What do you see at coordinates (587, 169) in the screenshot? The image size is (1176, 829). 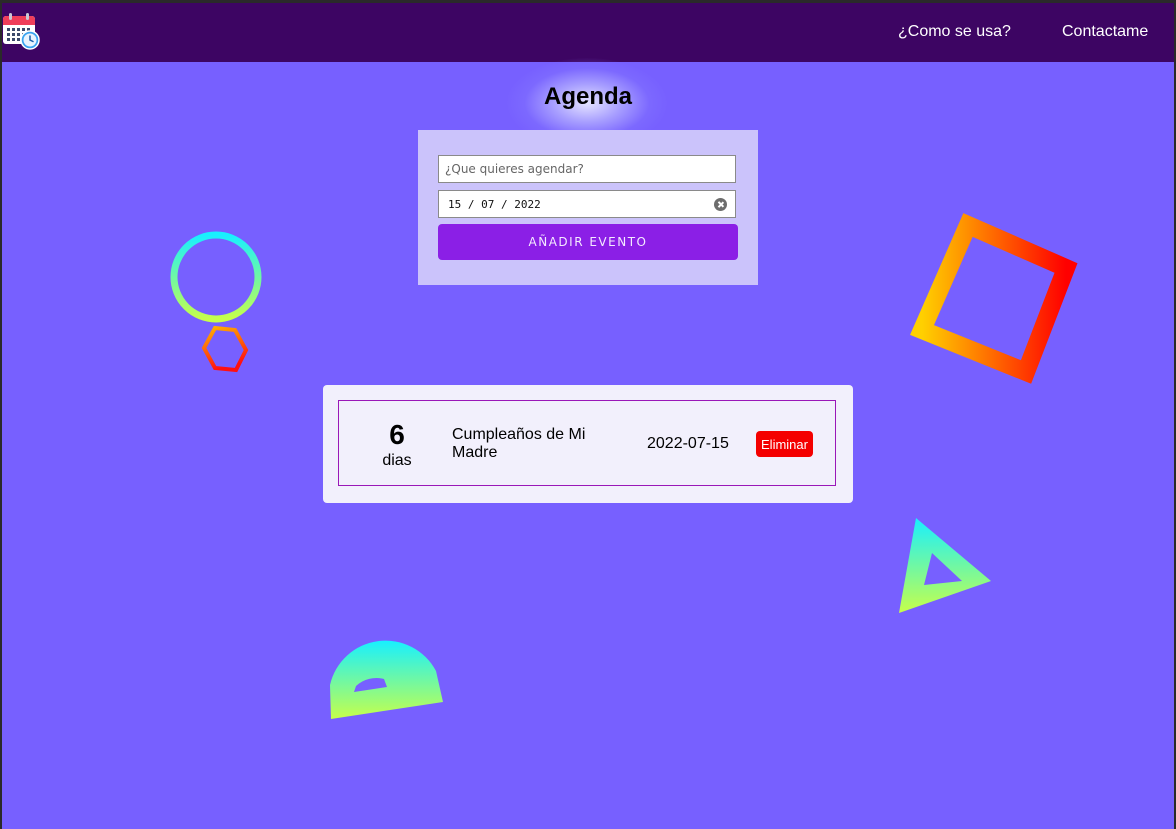 I see `event-name-input` at bounding box center [587, 169].